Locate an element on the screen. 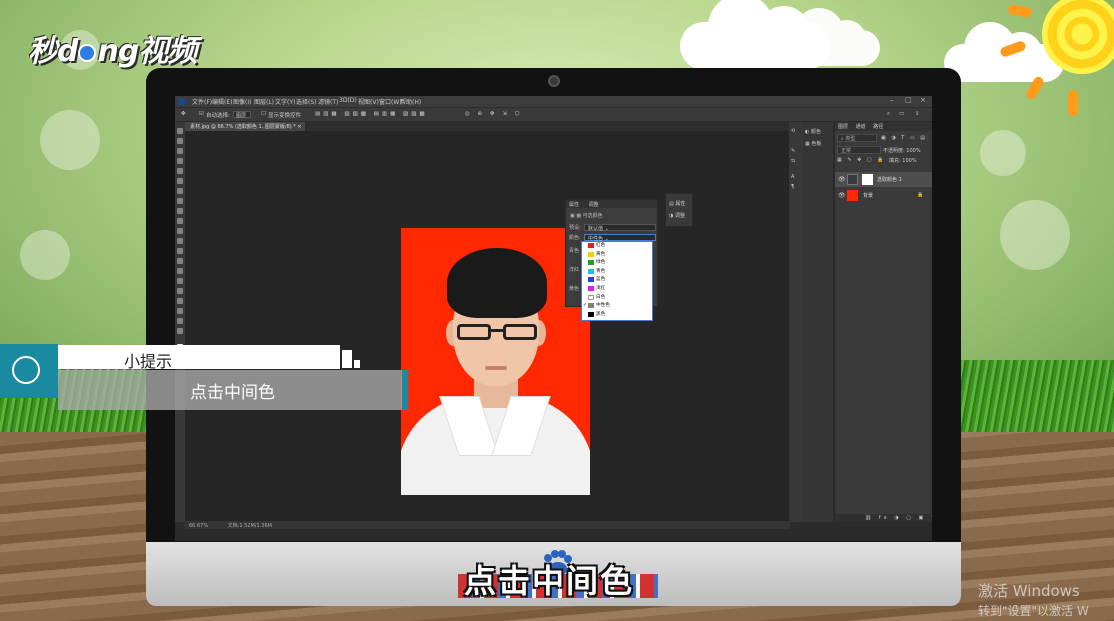  color-option-black: 黑色 is located at coordinates (617, 314).